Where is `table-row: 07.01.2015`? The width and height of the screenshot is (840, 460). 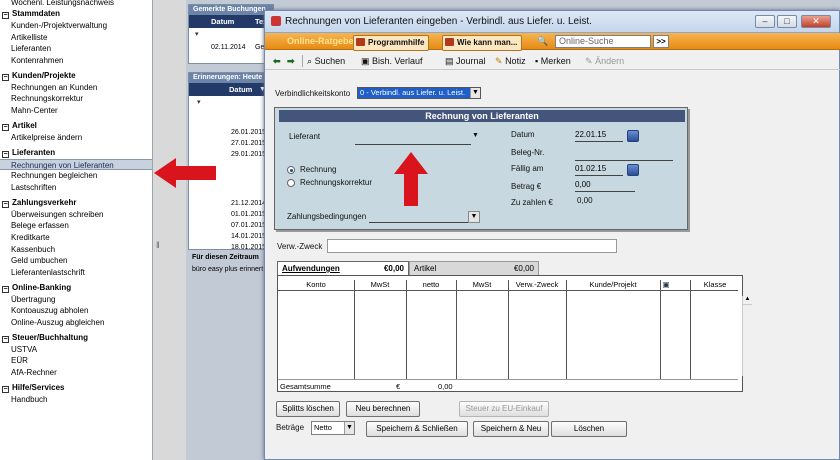 table-row: 07.01.2015 is located at coordinates (231, 225).